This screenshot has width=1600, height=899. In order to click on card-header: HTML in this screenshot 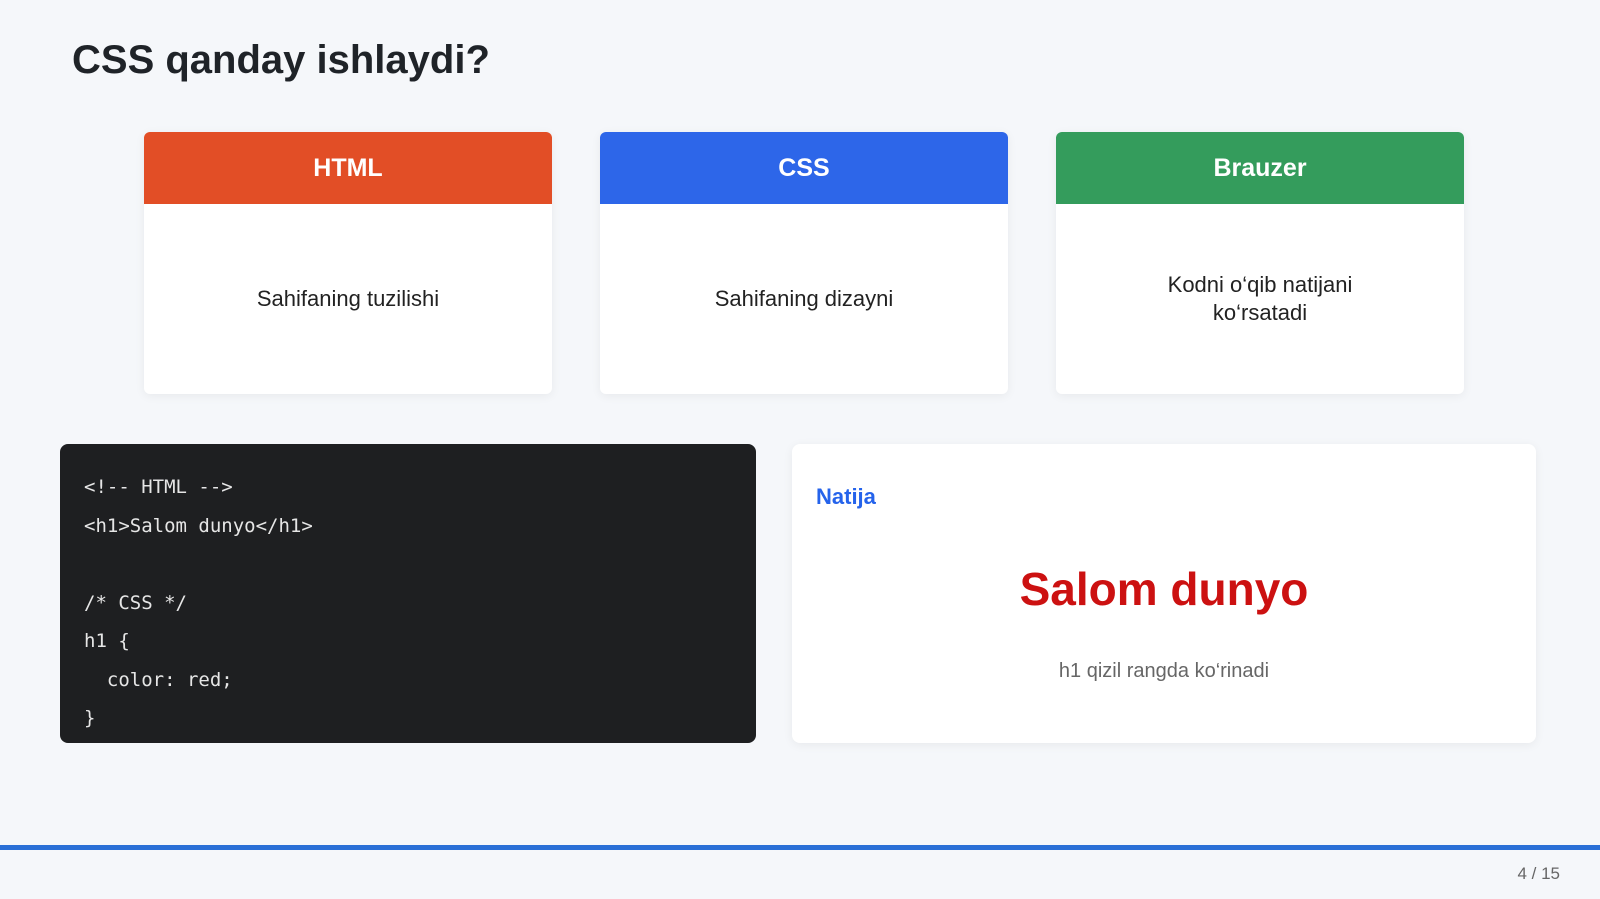, I will do `click(348, 168)`.